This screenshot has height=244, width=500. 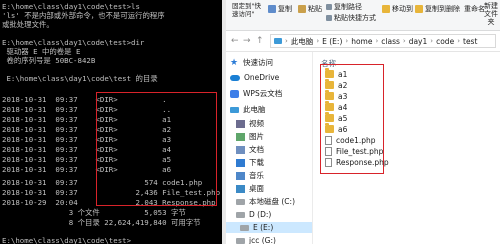 I want to click on list-item: a2, so click(x=336, y=84).